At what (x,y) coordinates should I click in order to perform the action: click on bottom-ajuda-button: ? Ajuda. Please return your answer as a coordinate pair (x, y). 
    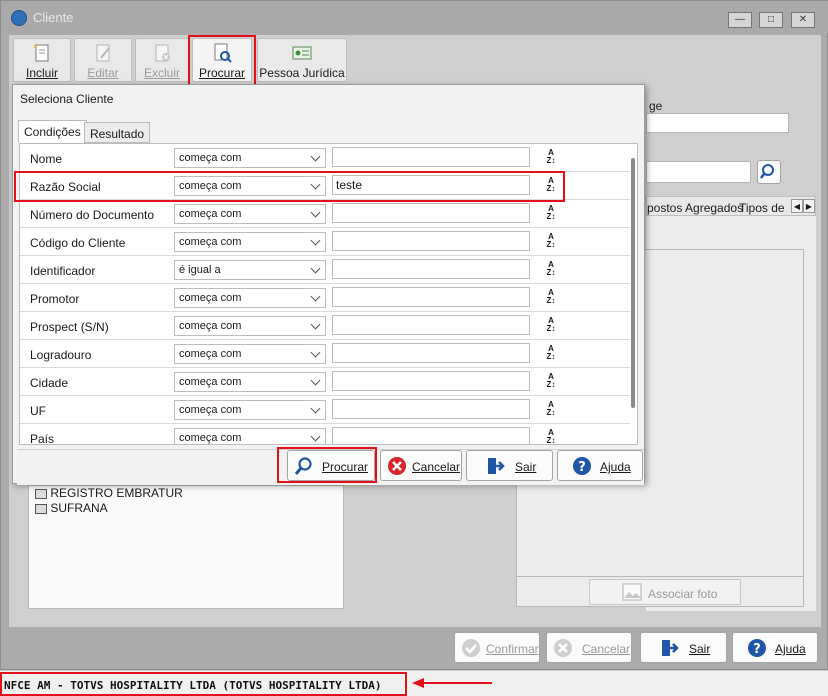
    Looking at the image, I should click on (775, 647).